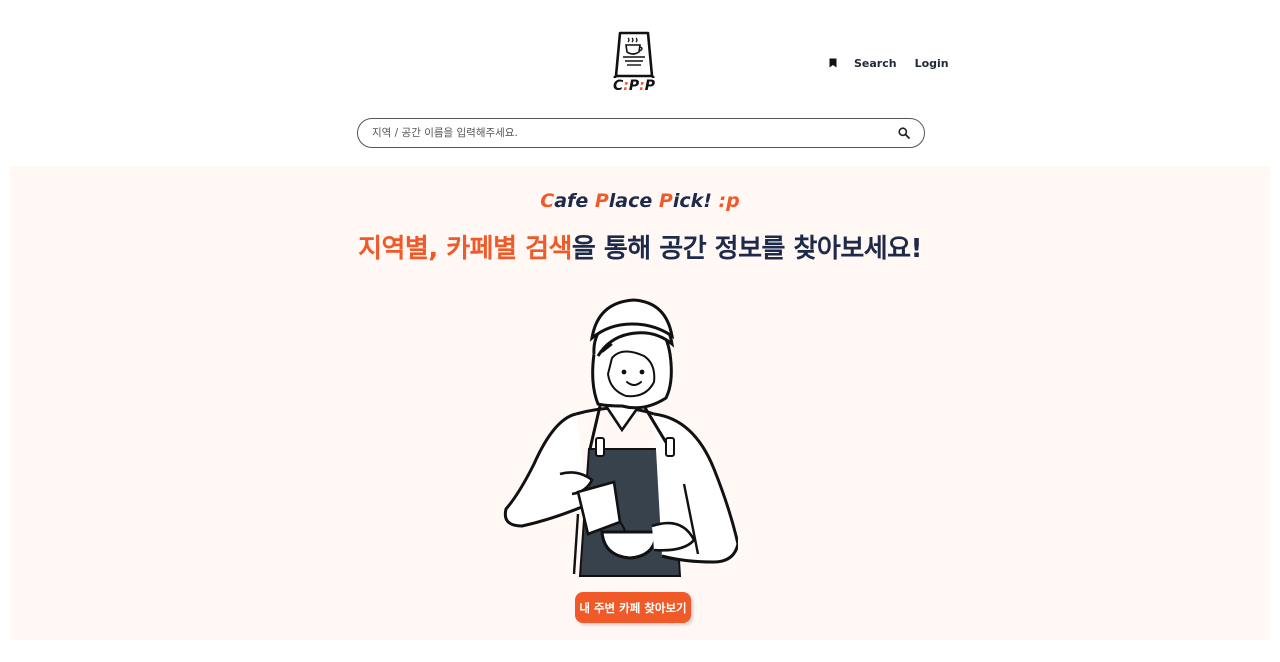  I want to click on logo-wordmark: C:P:P, so click(634, 86).